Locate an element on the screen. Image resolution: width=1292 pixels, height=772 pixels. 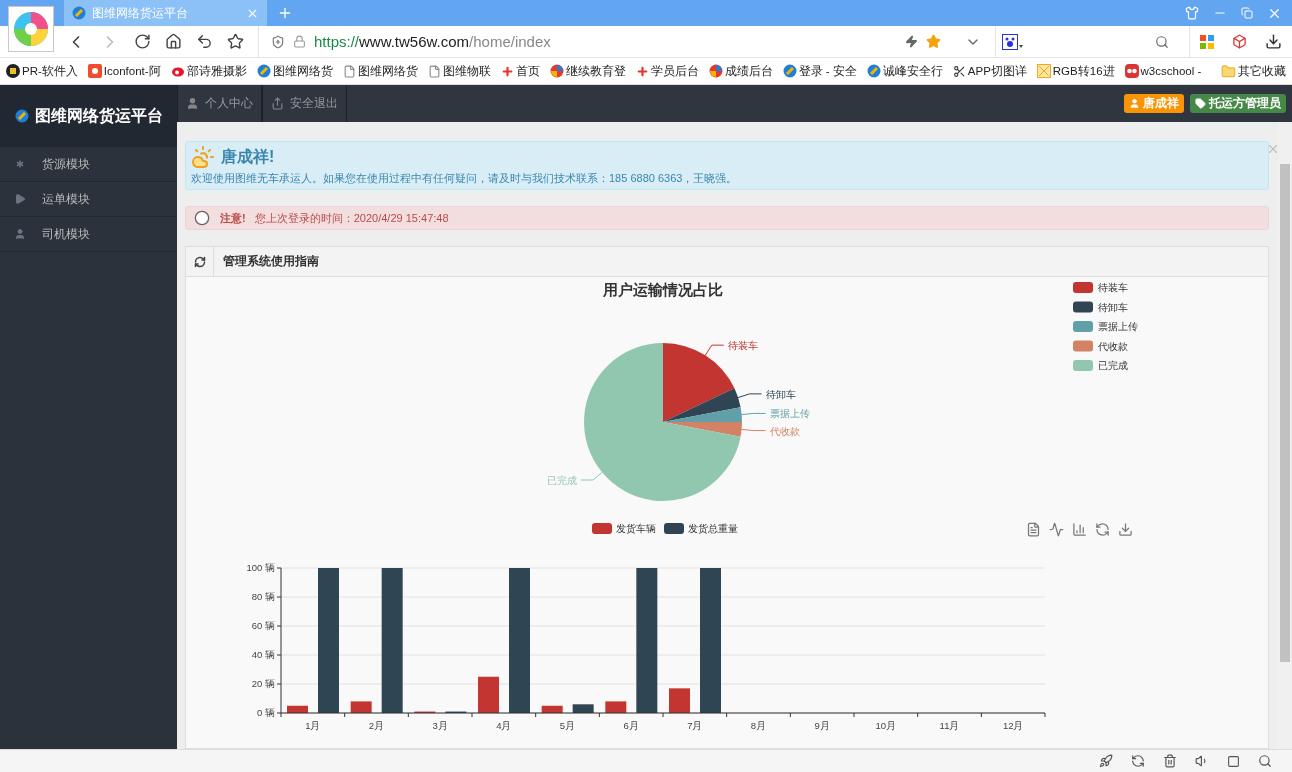
alert-title: 唐成祥! is located at coordinates (248, 156).